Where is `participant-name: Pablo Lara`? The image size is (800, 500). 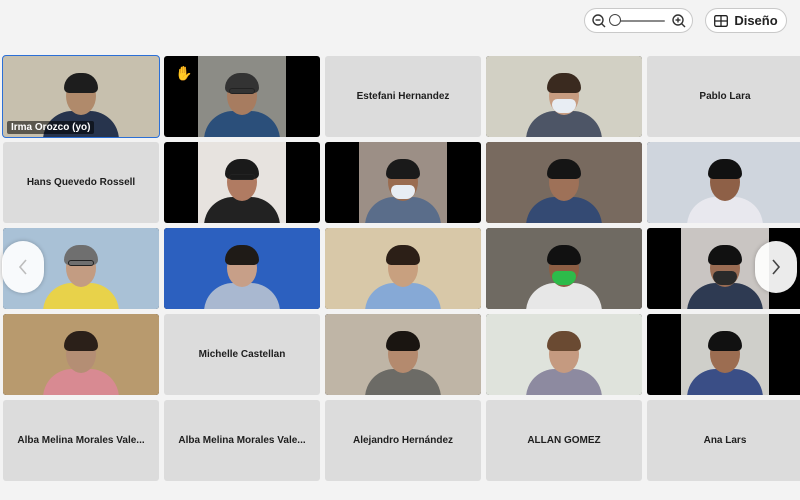
participant-name: Pablo Lara is located at coordinates (725, 96).